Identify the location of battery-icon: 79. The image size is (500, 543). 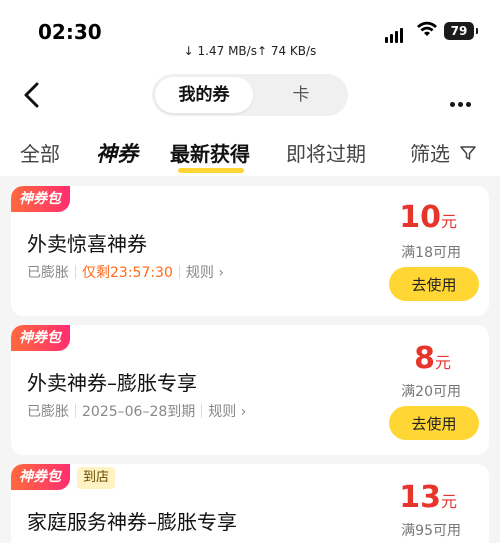
(461, 31).